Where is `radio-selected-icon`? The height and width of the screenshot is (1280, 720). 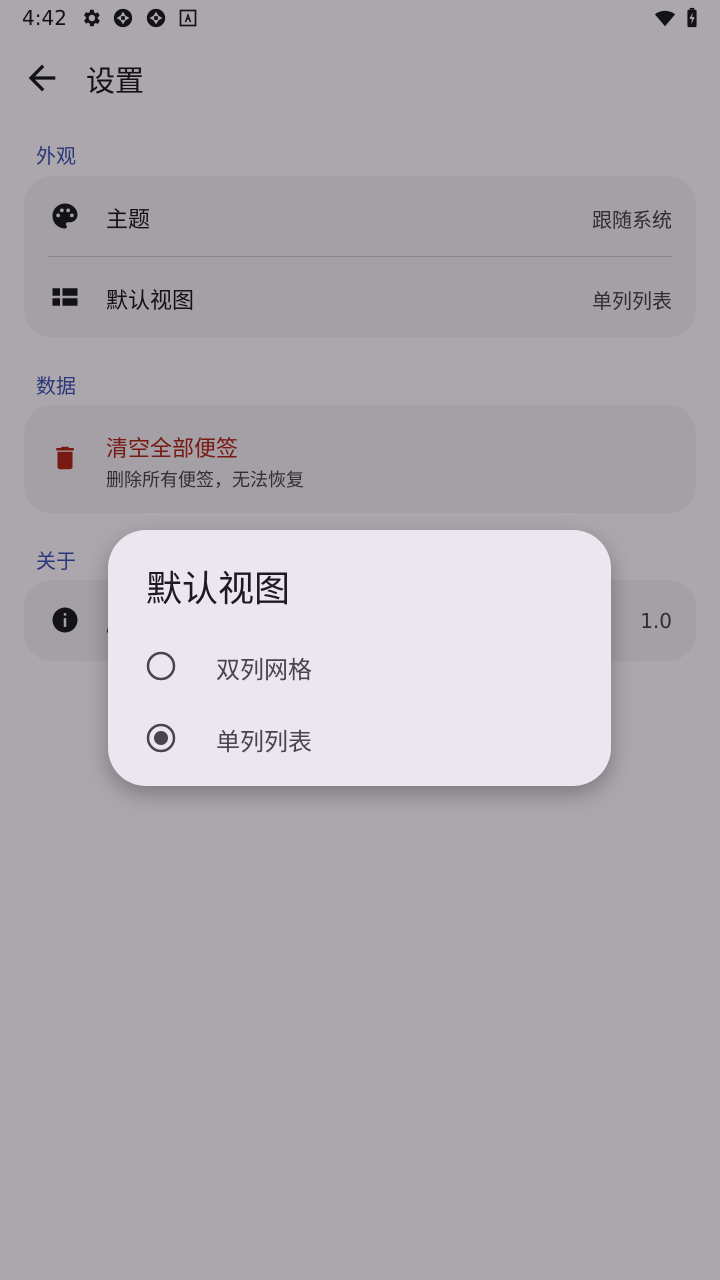
radio-selected-icon is located at coordinates (161, 738).